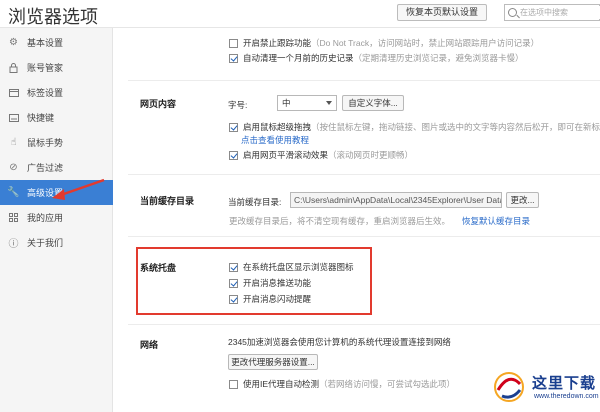 This screenshot has height=412, width=600. Describe the element at coordinates (233, 58) in the screenshot. I see `clear-history-checkbox` at that location.